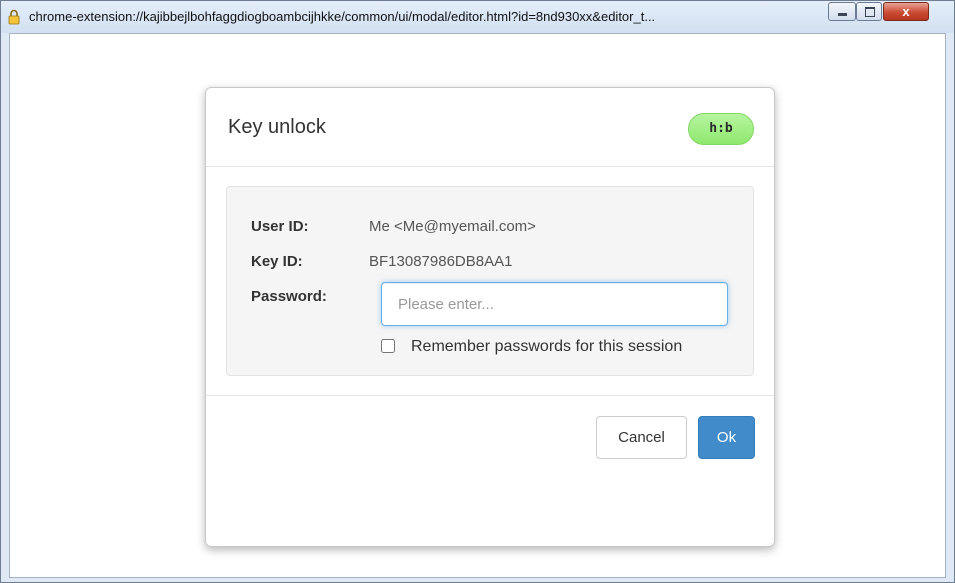 Image resolution: width=955 pixels, height=583 pixels. I want to click on password-input, so click(554, 304).